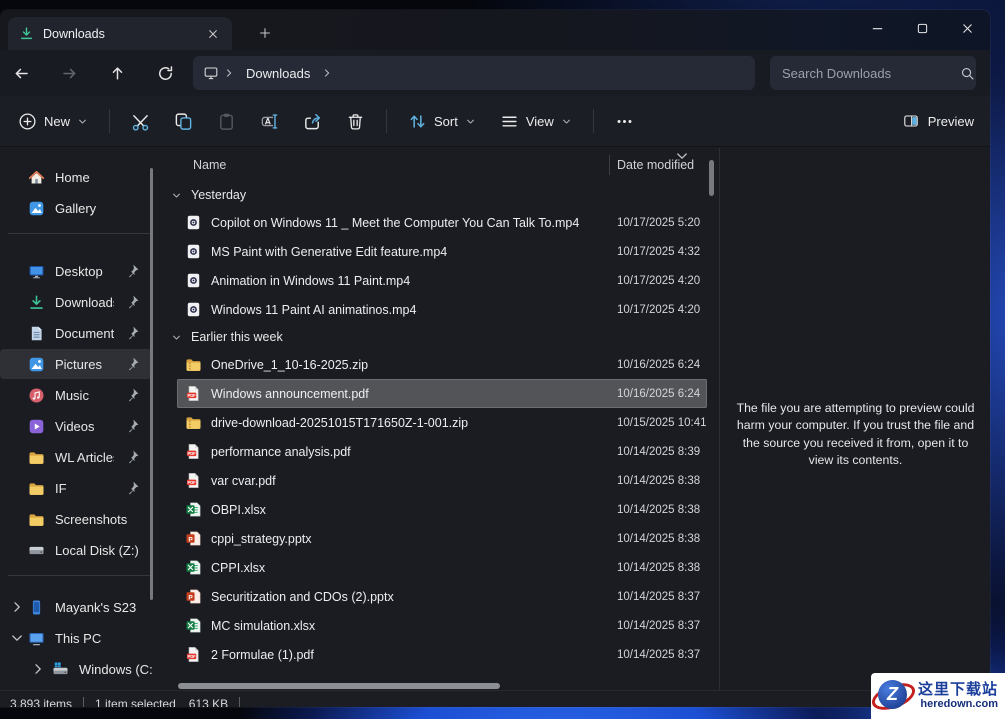  I want to click on file-row-onedrive-1-10-16-2025-zip: OneDrive_1_10-16-2025.zip 10/16/2025 6:24, so click(442, 364).